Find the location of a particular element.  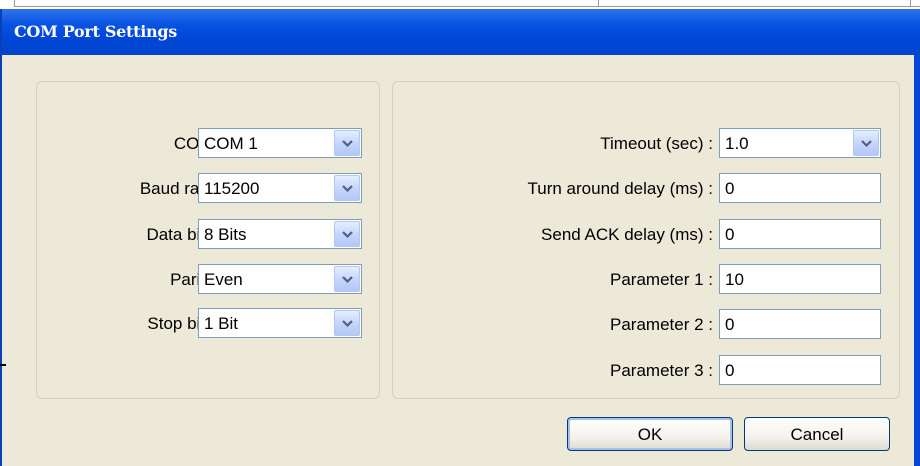

turn-around-delay-field: 0 is located at coordinates (800, 188).